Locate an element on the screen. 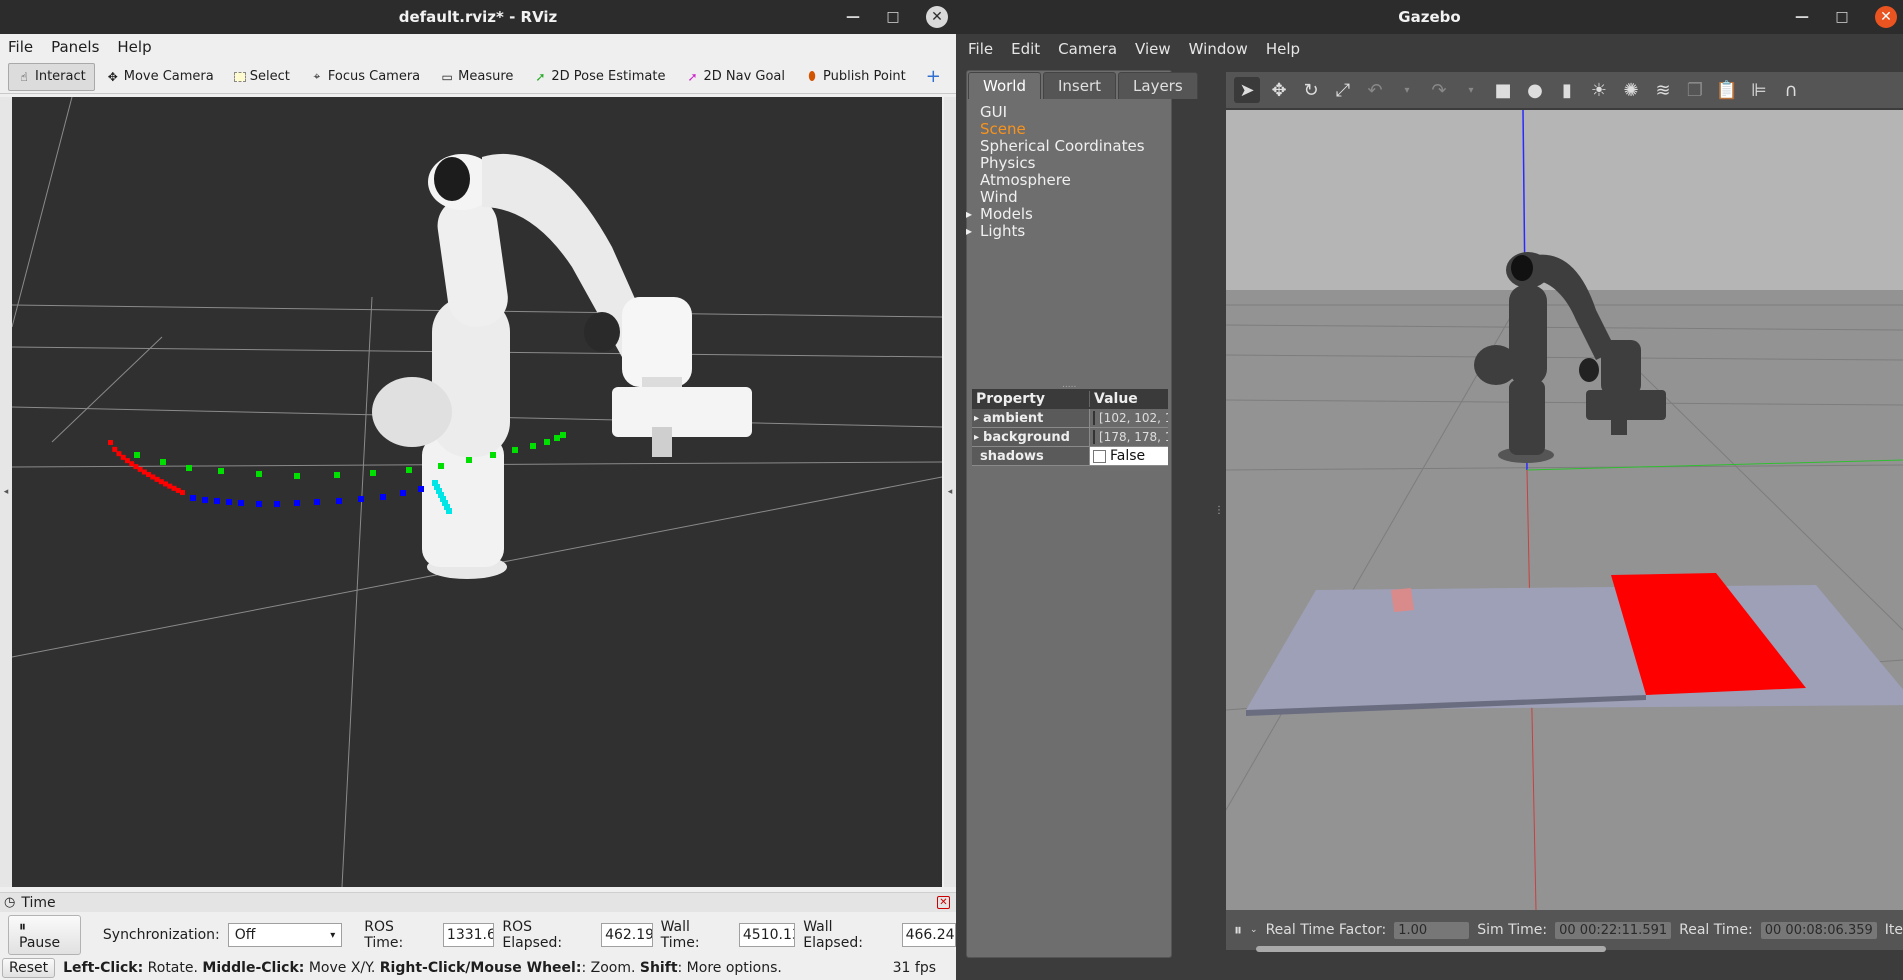  sync-value: Off is located at coordinates (245, 935).